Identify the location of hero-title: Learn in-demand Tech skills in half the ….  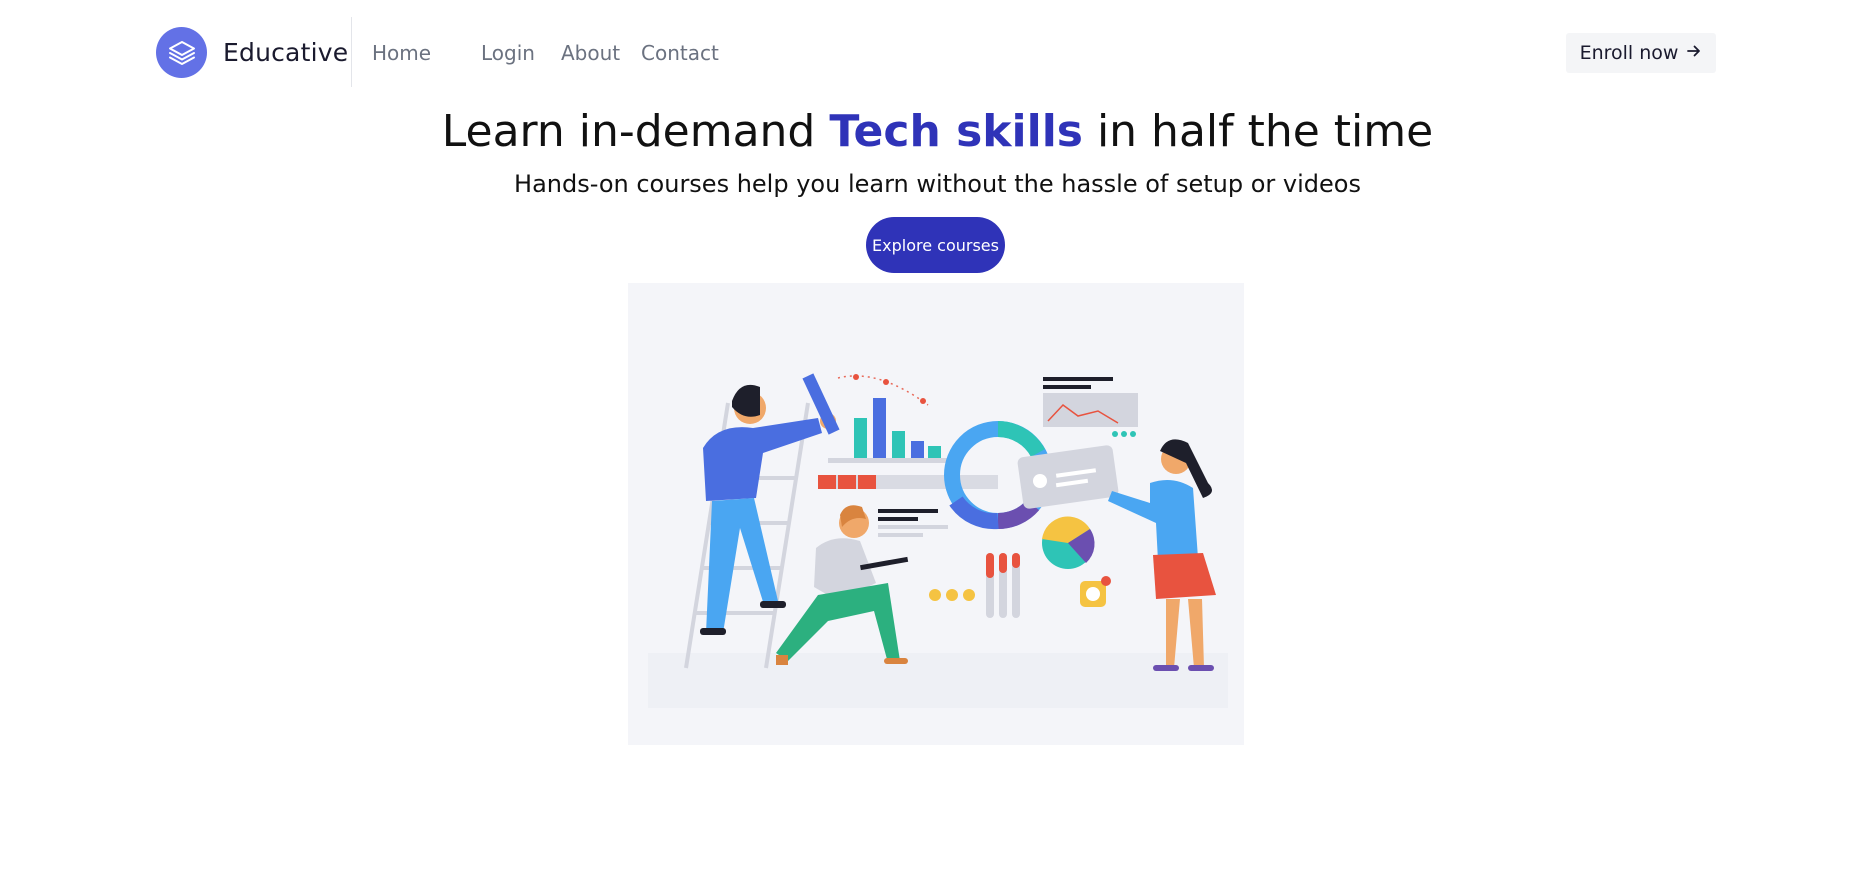
(937, 132).